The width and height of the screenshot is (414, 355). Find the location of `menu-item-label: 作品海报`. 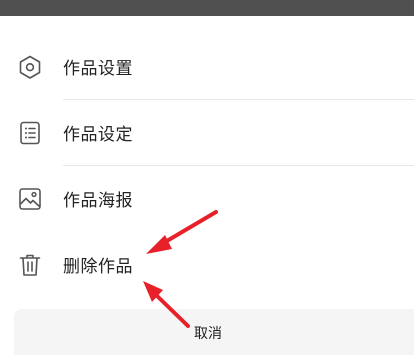

menu-item-label: 作品海报 is located at coordinates (98, 201).